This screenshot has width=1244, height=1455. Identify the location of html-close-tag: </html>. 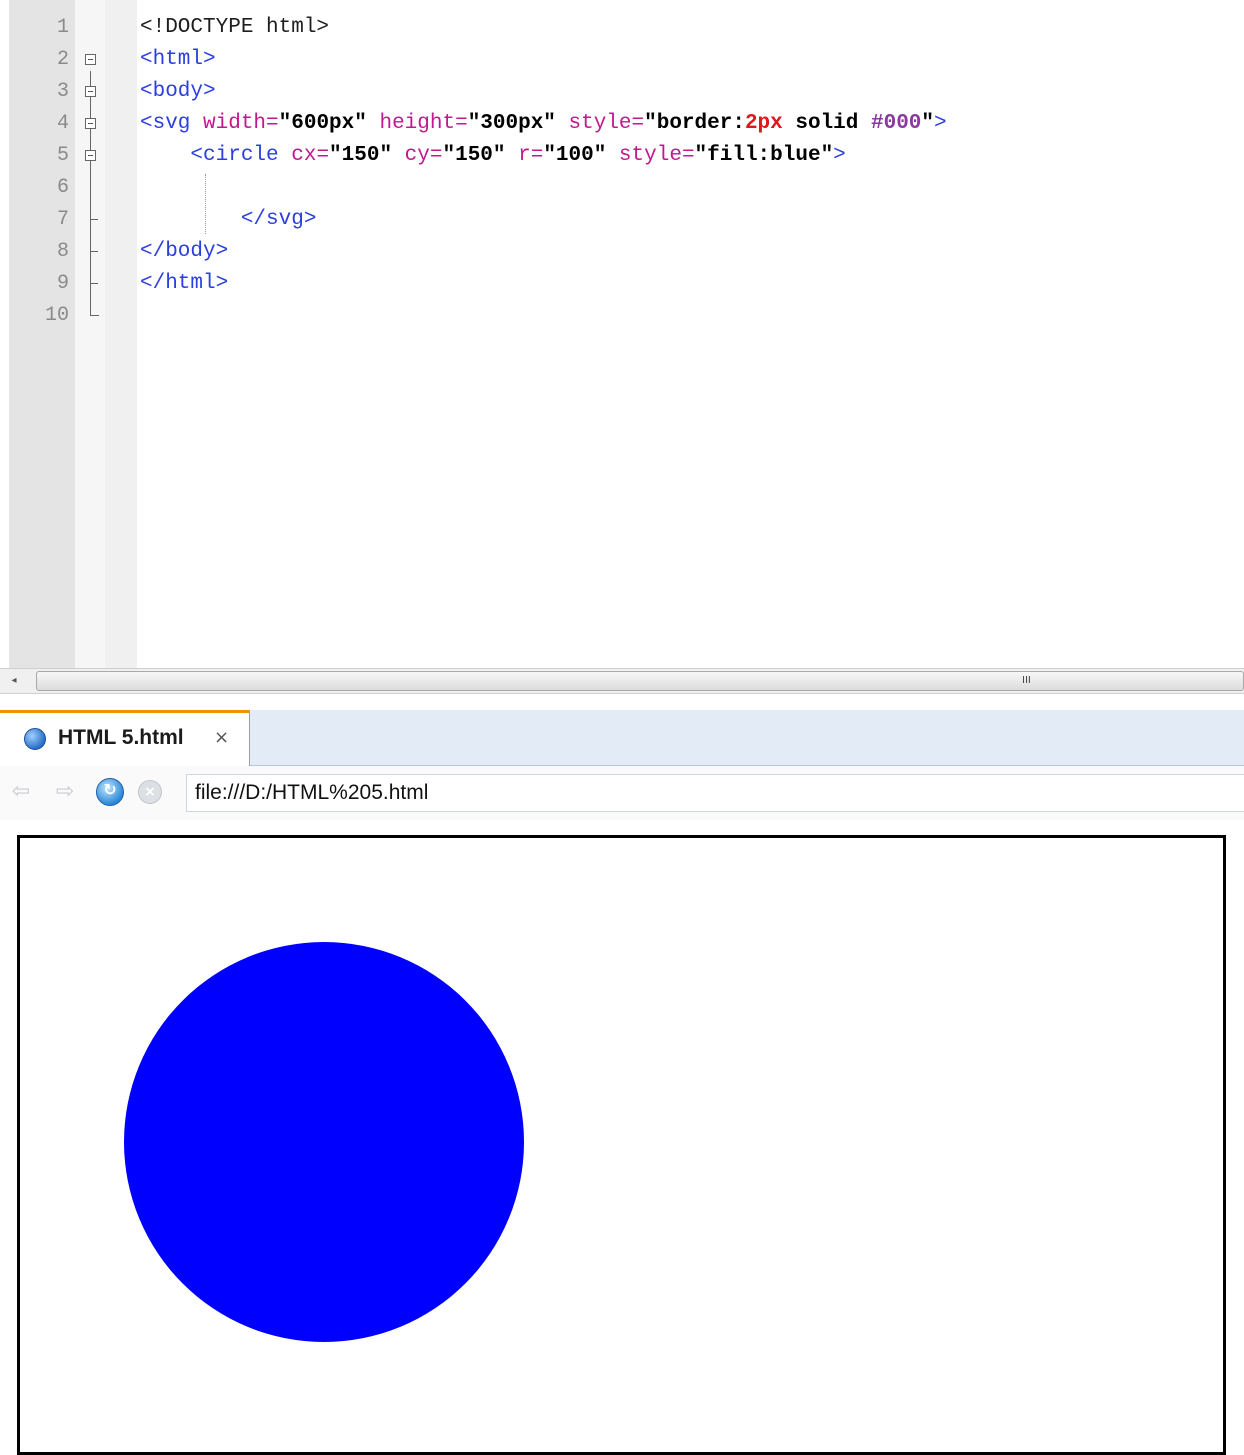
(184, 283).